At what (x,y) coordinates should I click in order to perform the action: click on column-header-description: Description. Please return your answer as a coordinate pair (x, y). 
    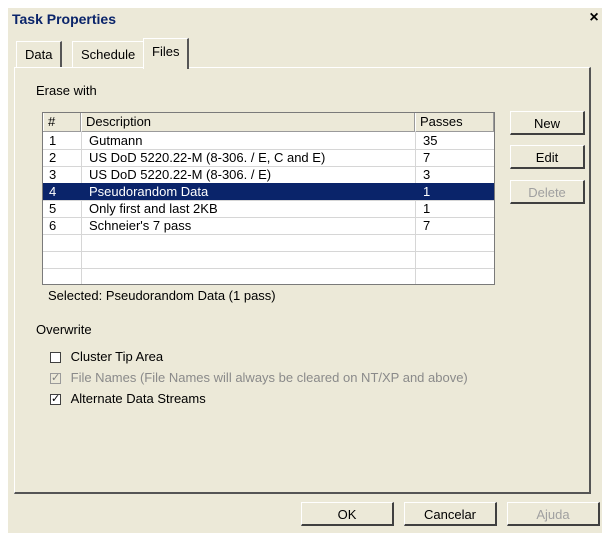
    Looking at the image, I should click on (248, 122).